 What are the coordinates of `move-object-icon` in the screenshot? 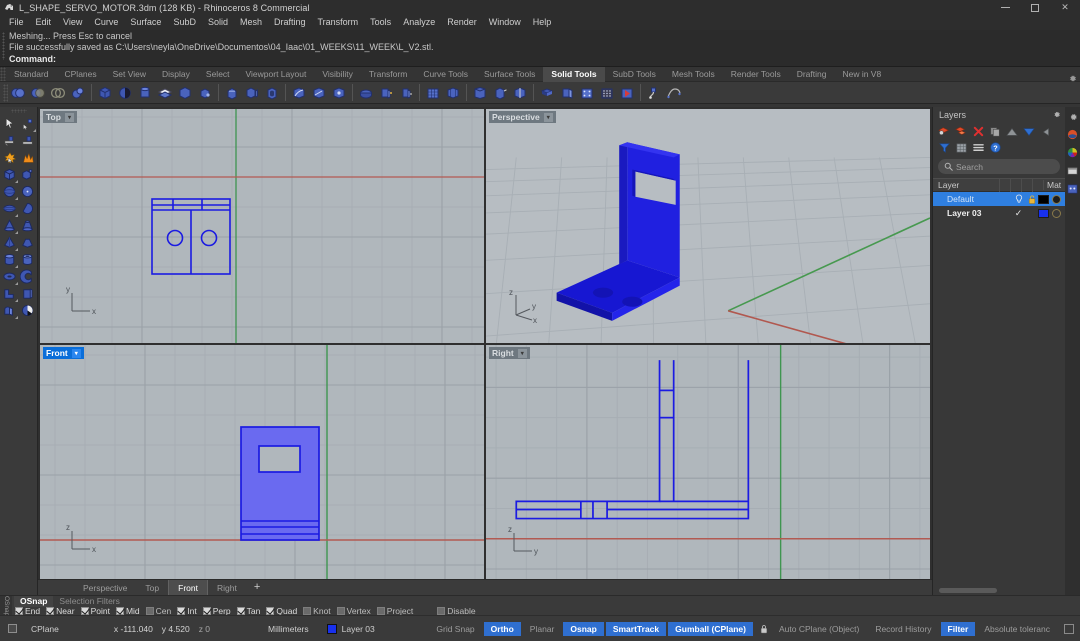 It's located at (9, 140).